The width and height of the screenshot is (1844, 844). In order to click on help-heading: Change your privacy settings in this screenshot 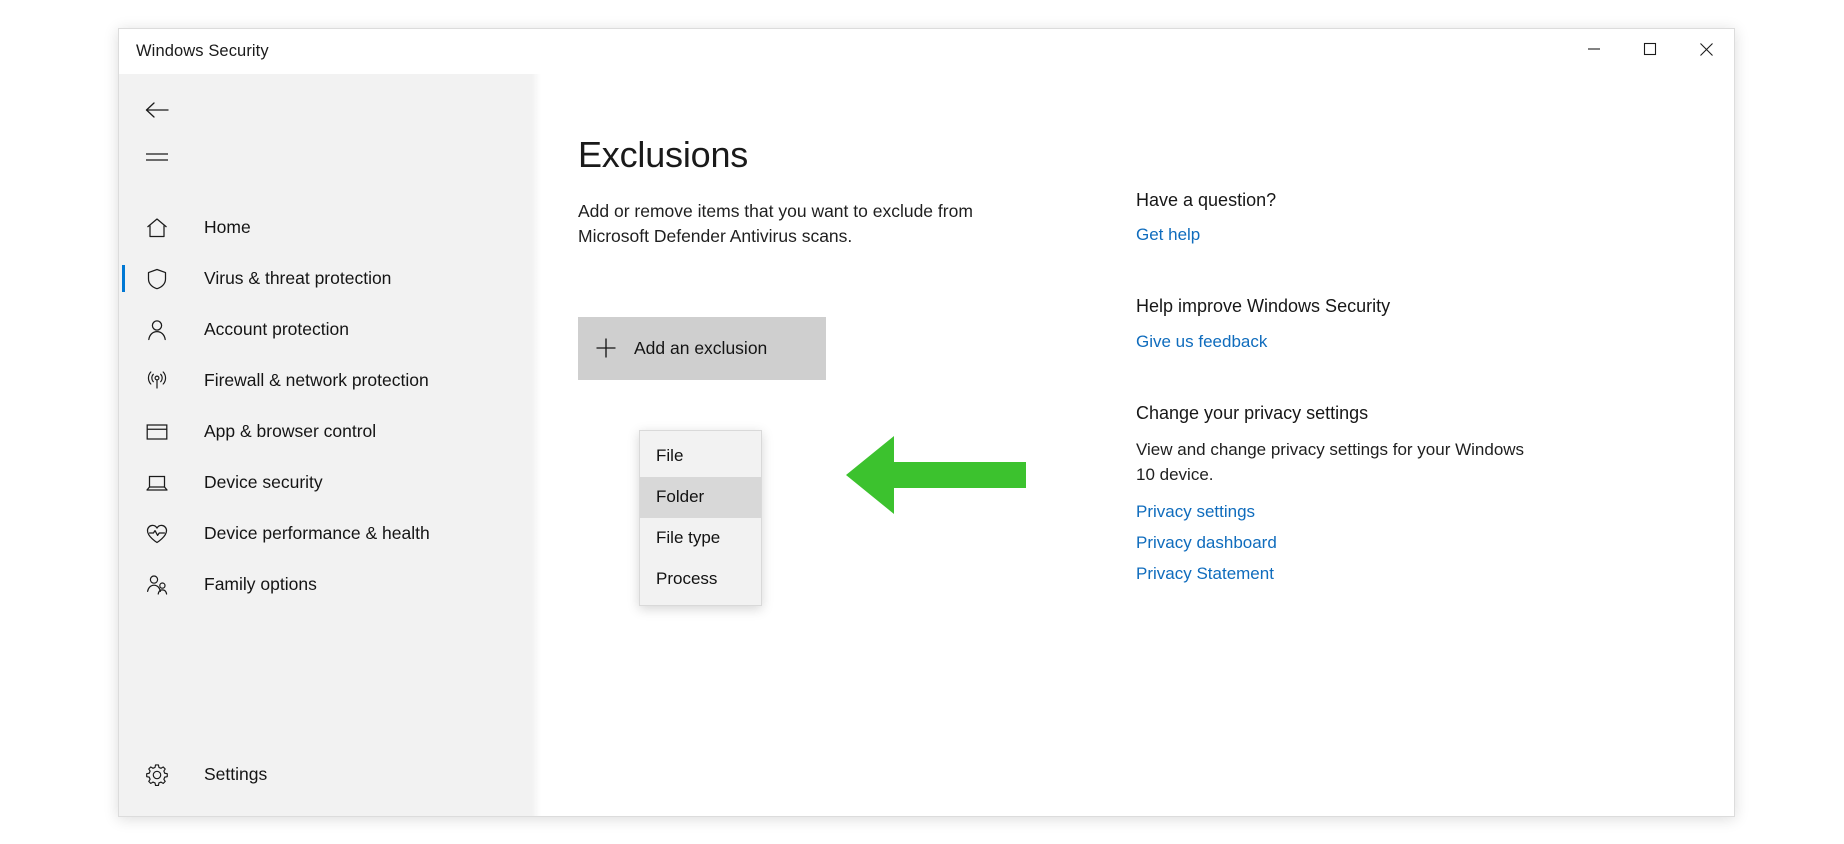, I will do `click(1252, 412)`.